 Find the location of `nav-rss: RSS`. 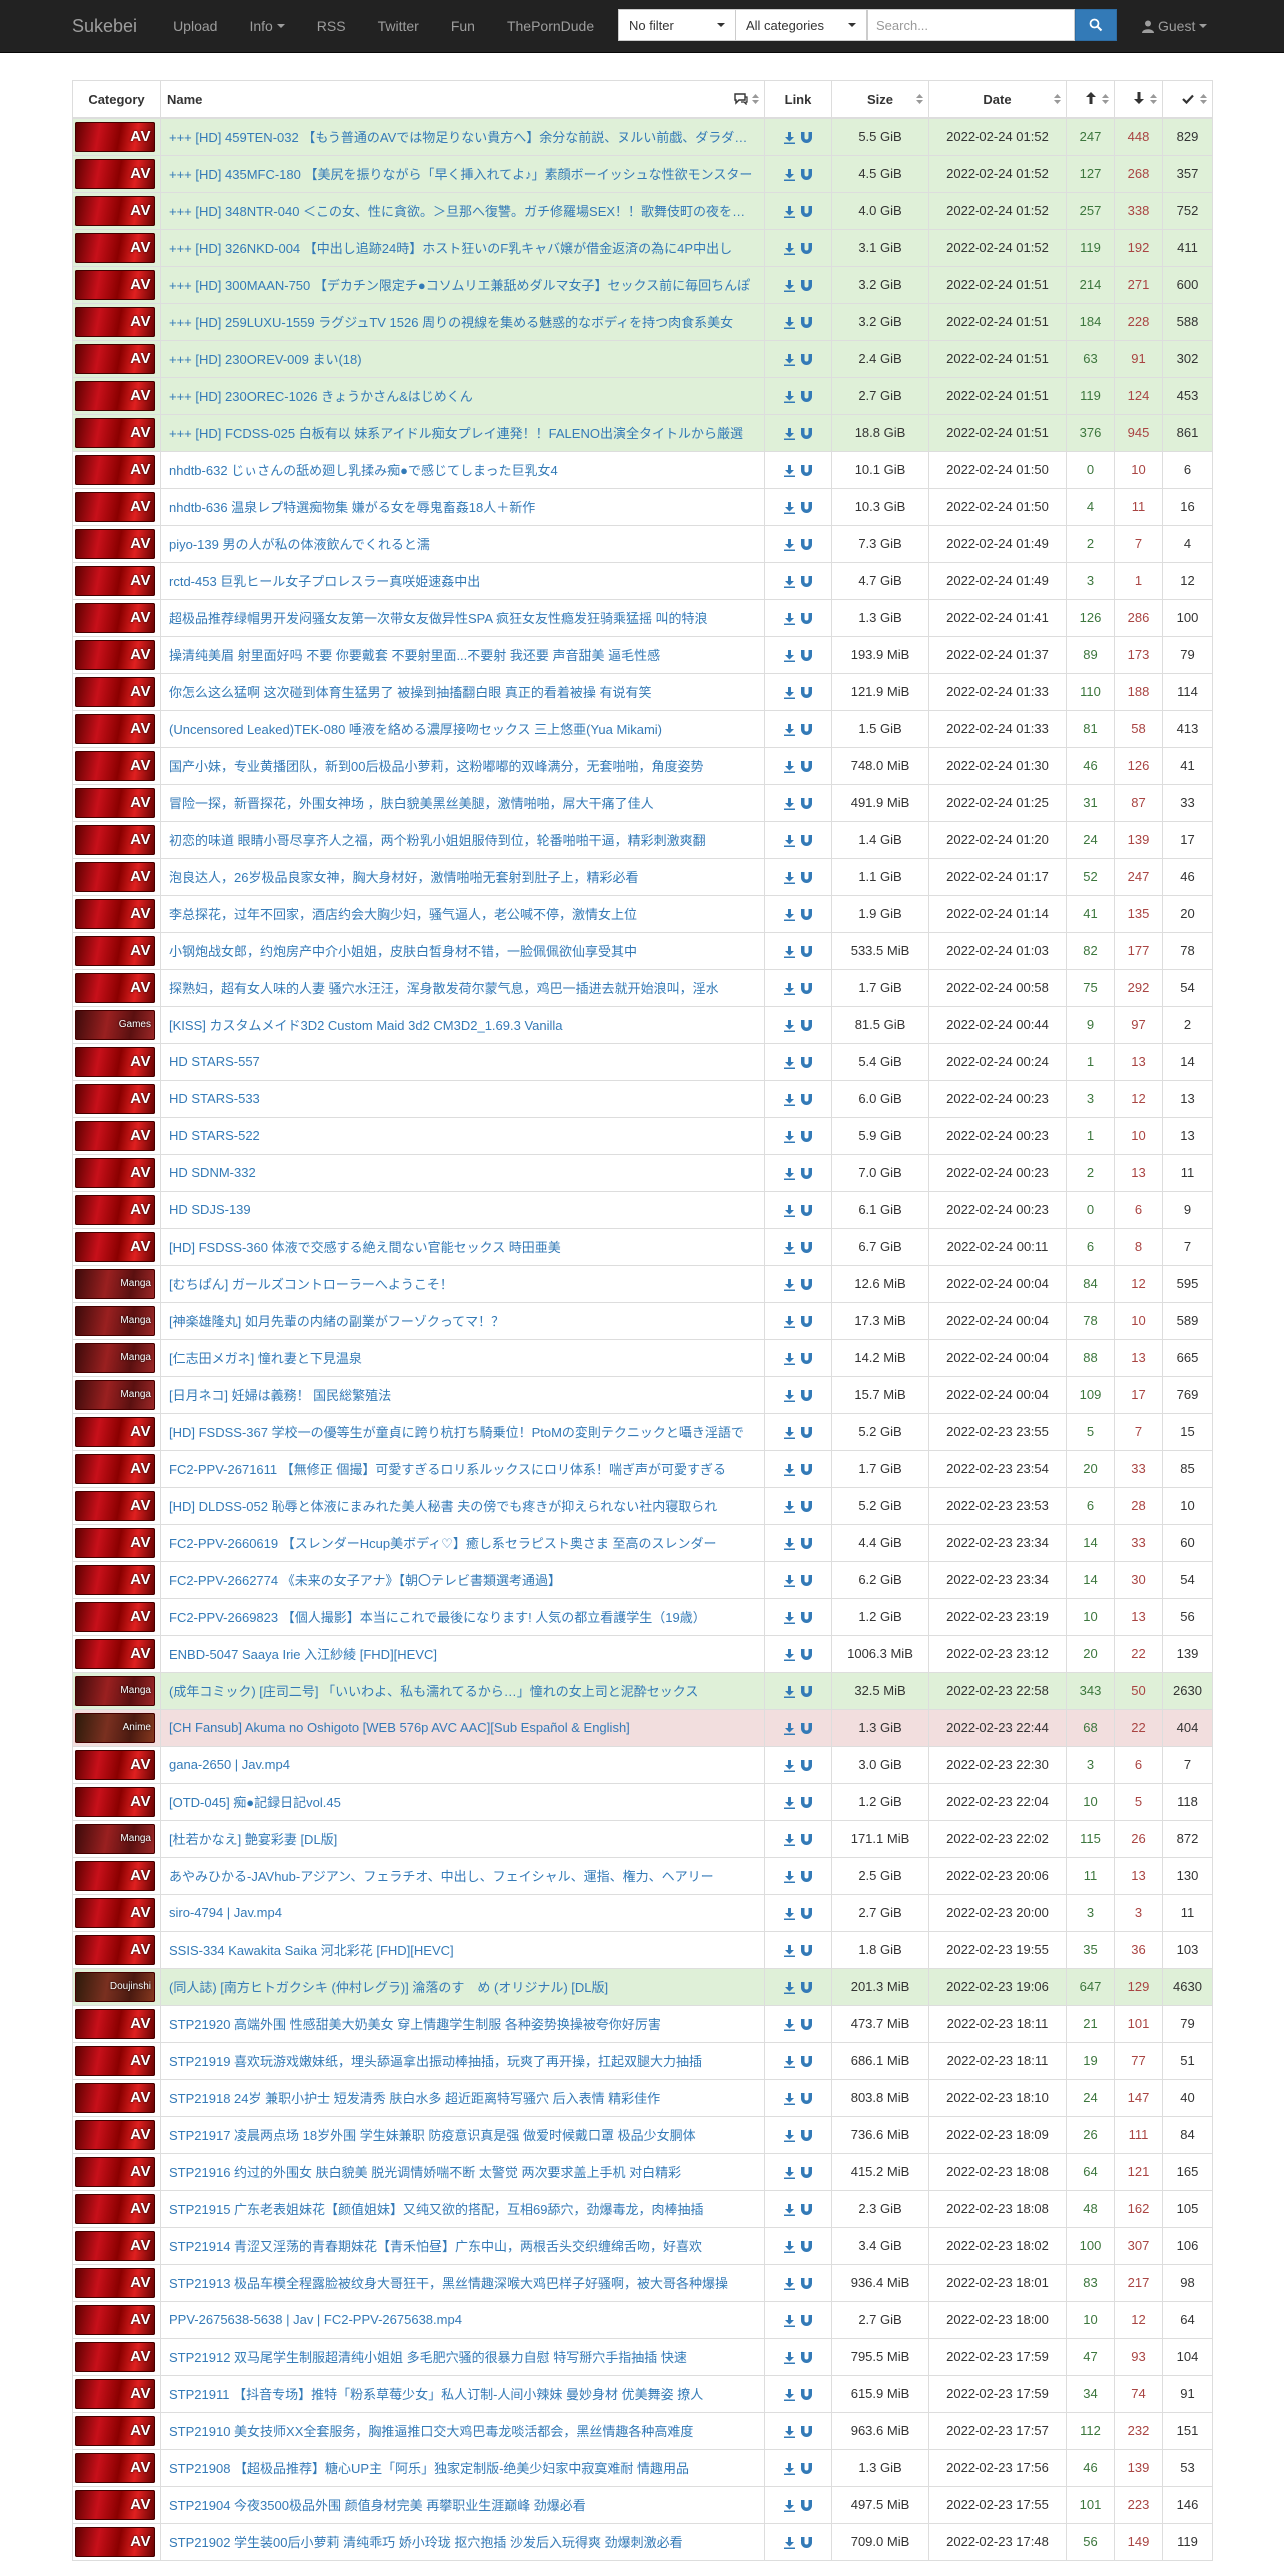

nav-rss: RSS is located at coordinates (331, 26).